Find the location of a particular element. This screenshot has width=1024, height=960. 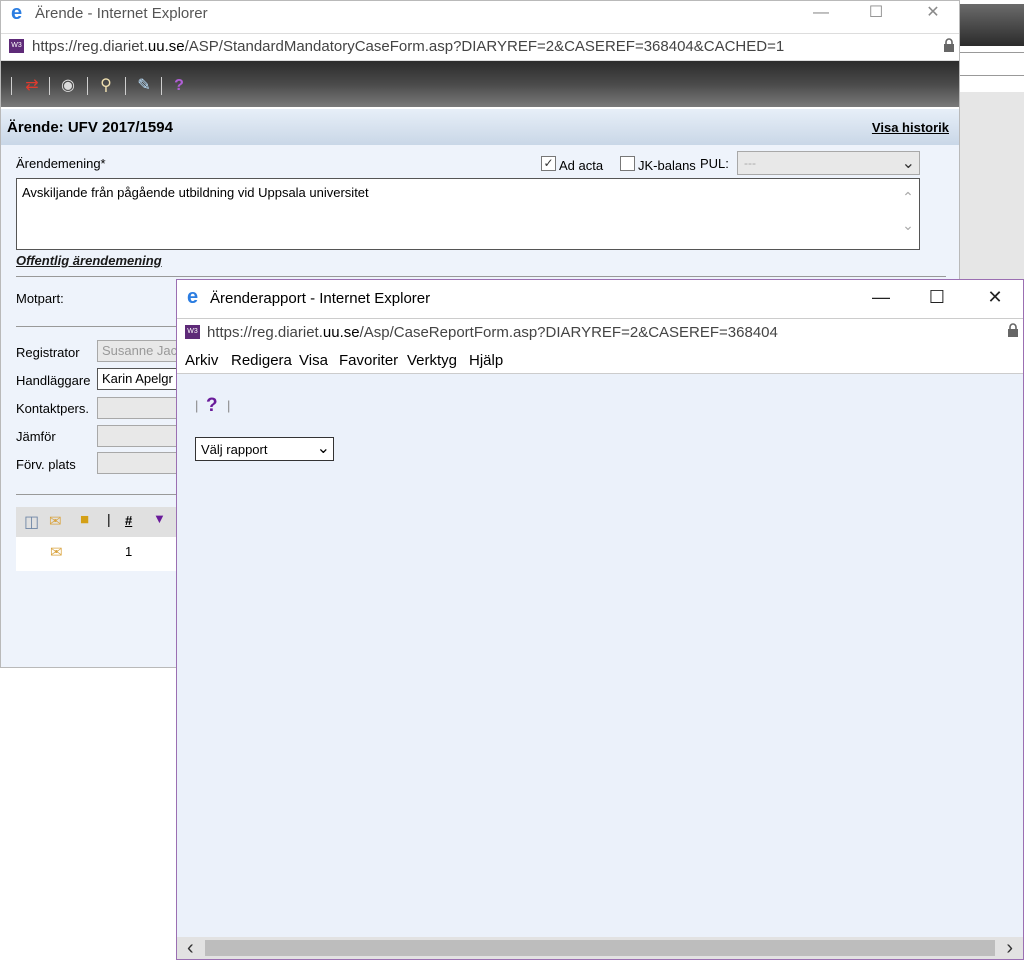

scrollbar-thumb is located at coordinates (600, 948).